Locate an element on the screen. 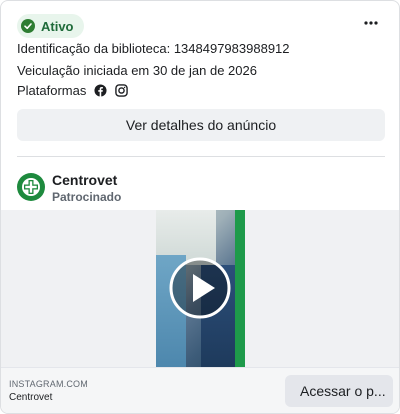  status-label: Ativo is located at coordinates (57, 26).